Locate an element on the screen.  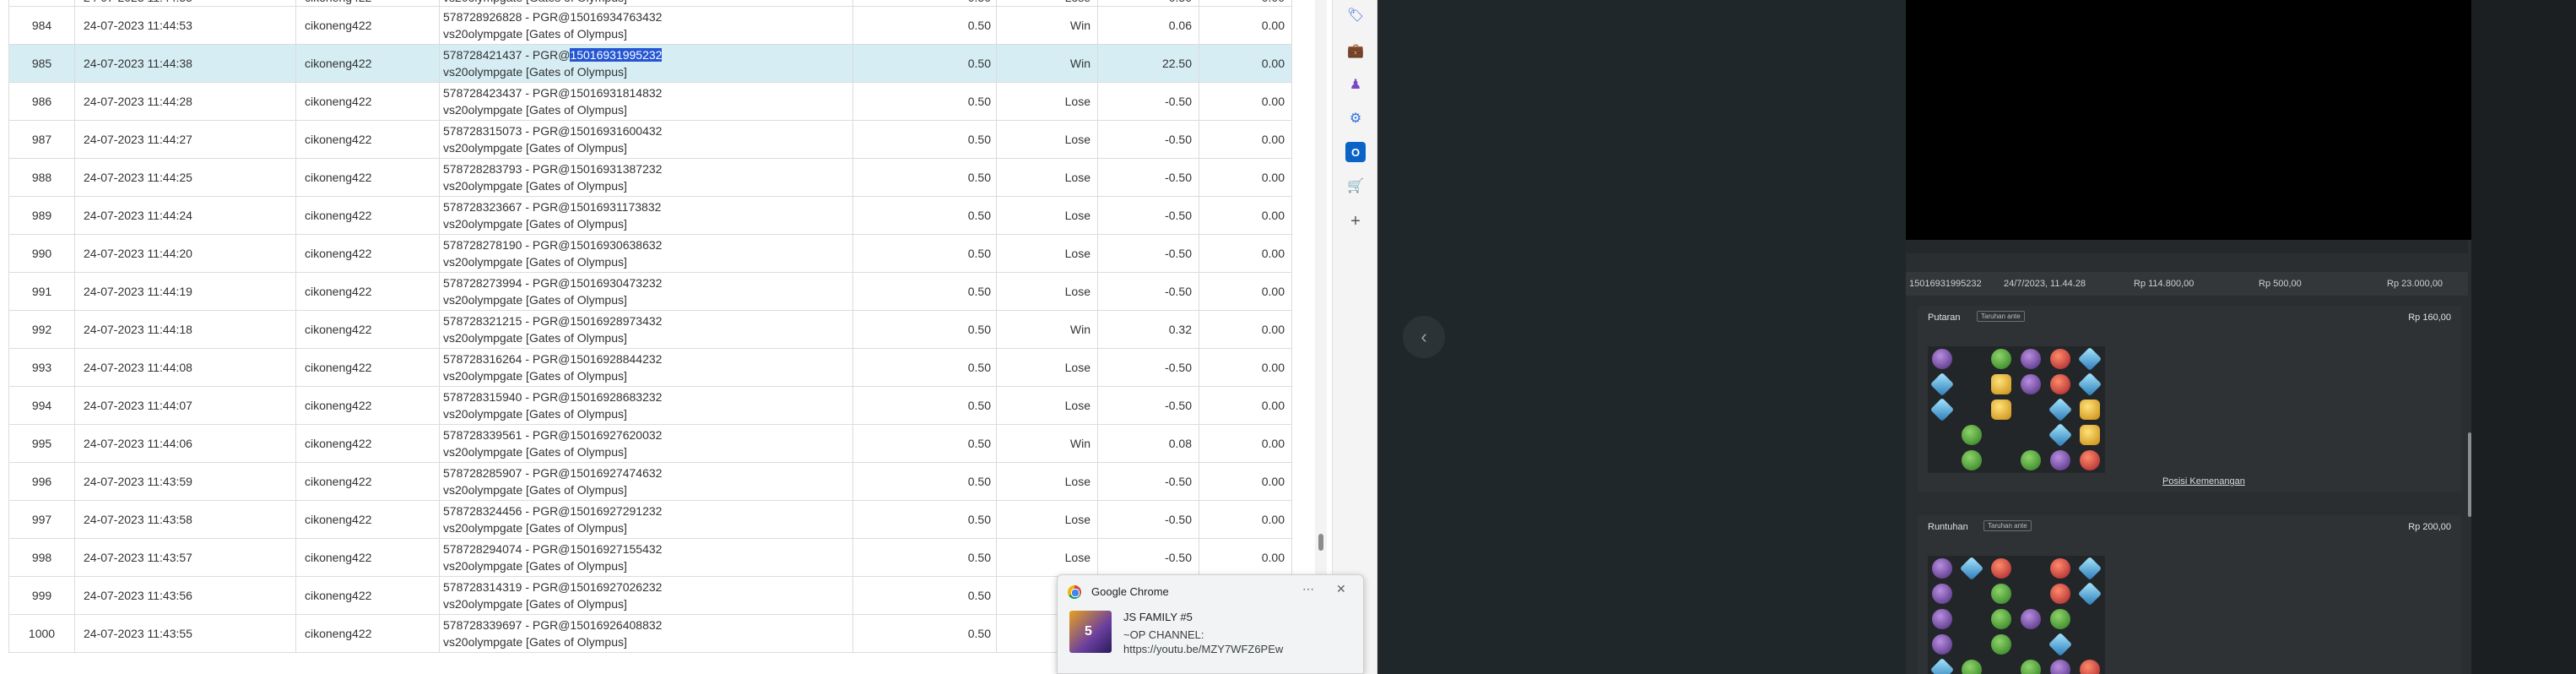
row-transaction-id: 578728324456 - PGR@15016927291232 is located at coordinates (553, 511).